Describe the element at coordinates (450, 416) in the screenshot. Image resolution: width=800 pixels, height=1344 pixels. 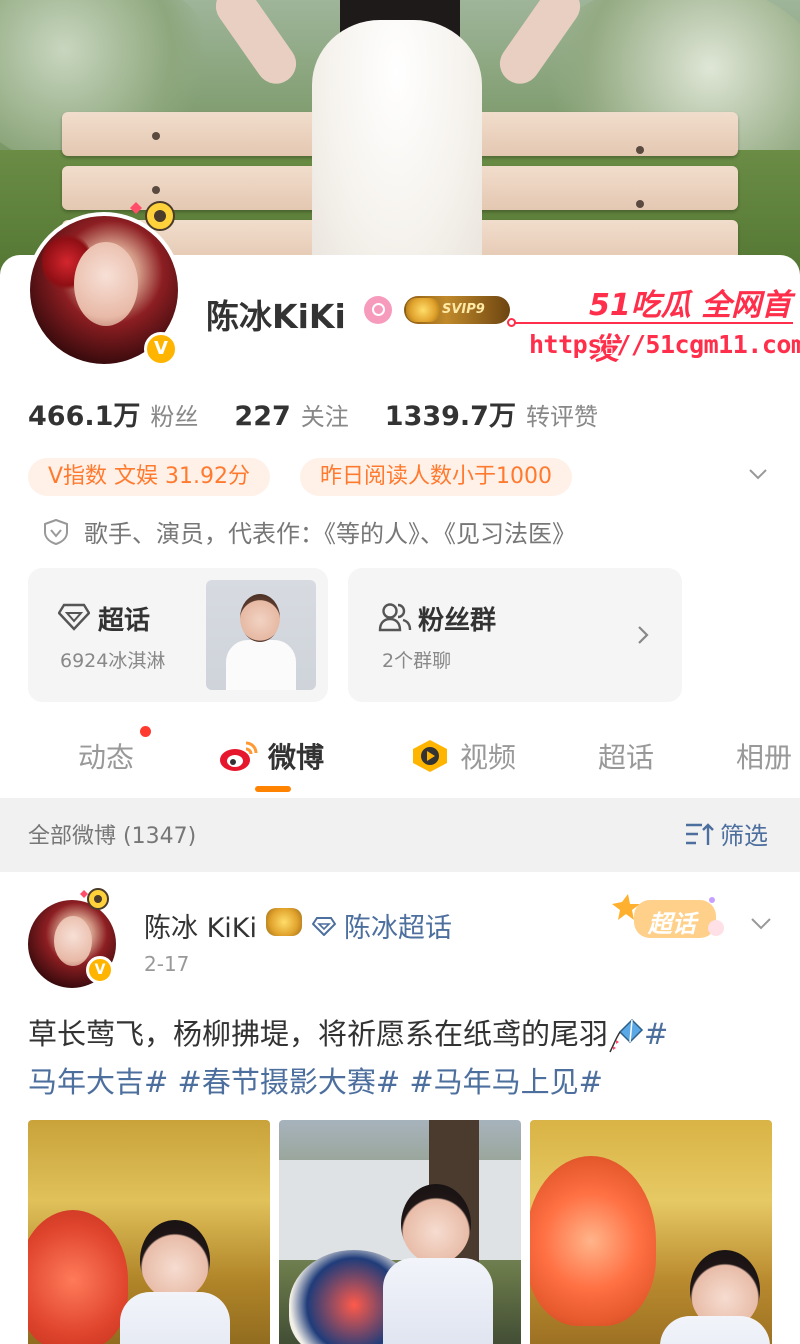
I see `reposts-count: 1339.7万` at that location.